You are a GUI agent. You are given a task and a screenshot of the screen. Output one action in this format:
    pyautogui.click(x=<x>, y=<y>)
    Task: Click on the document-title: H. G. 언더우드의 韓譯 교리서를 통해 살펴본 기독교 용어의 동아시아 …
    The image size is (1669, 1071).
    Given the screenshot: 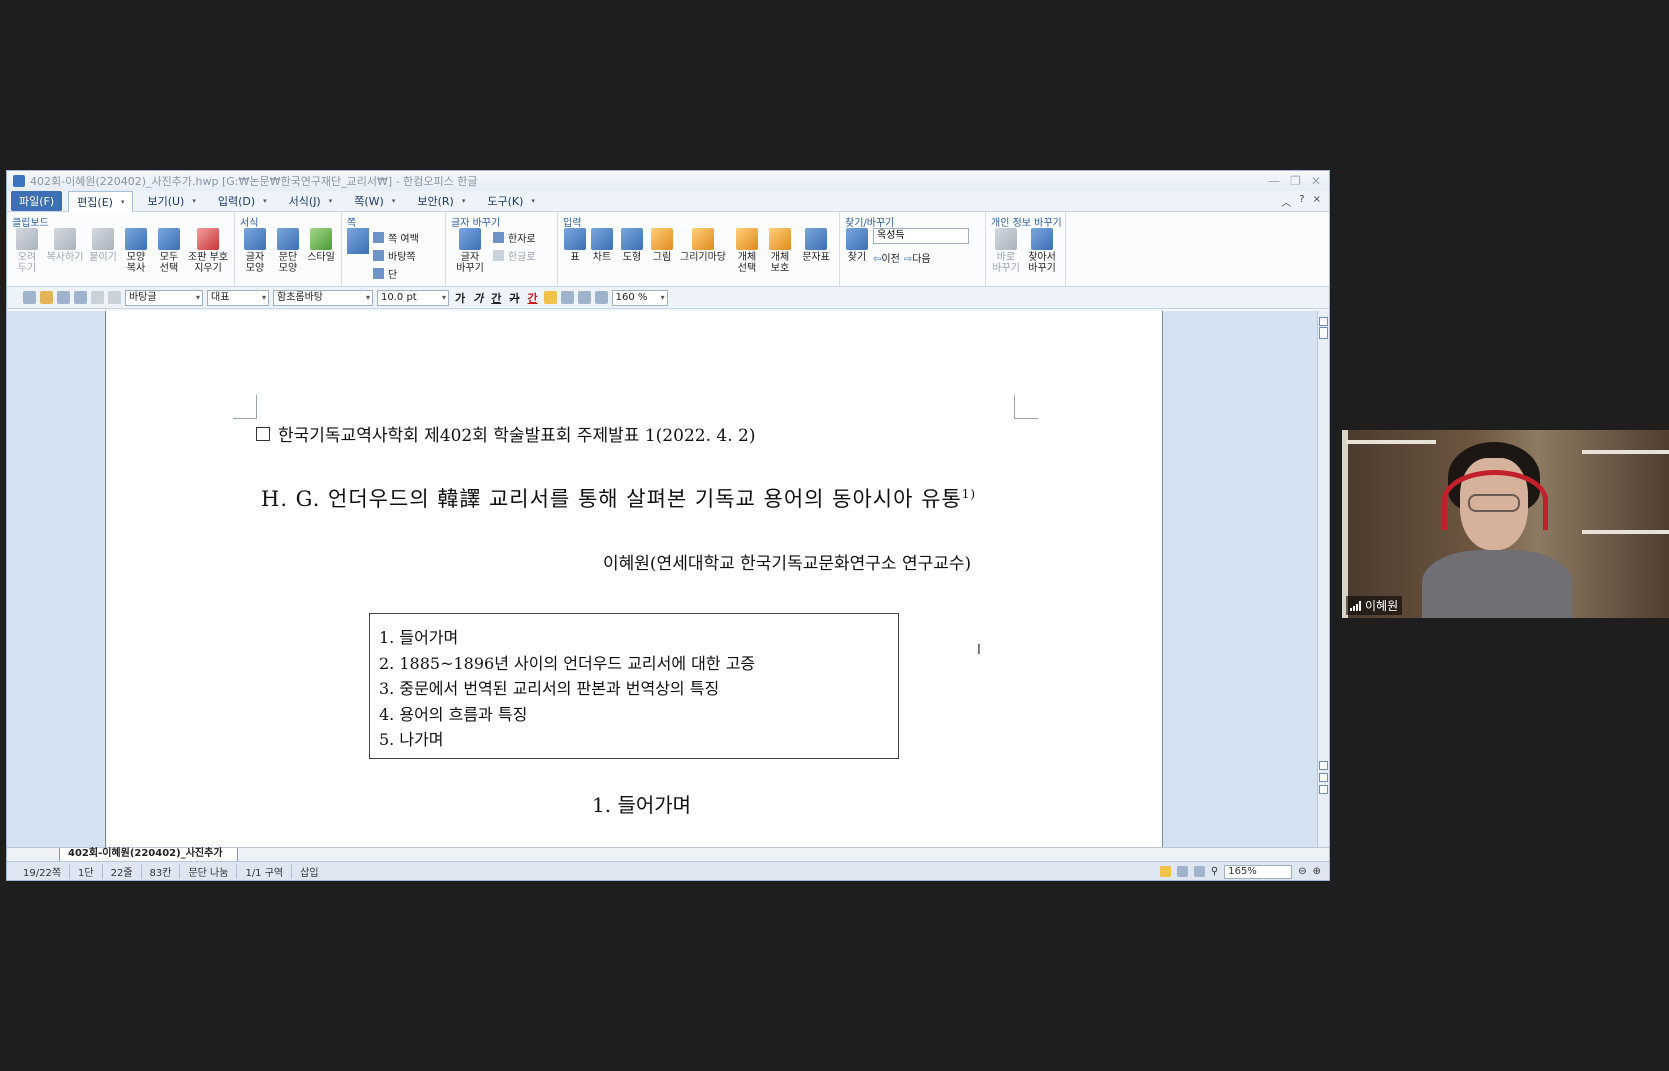 What is the action you would take?
    pyautogui.click(x=618, y=498)
    